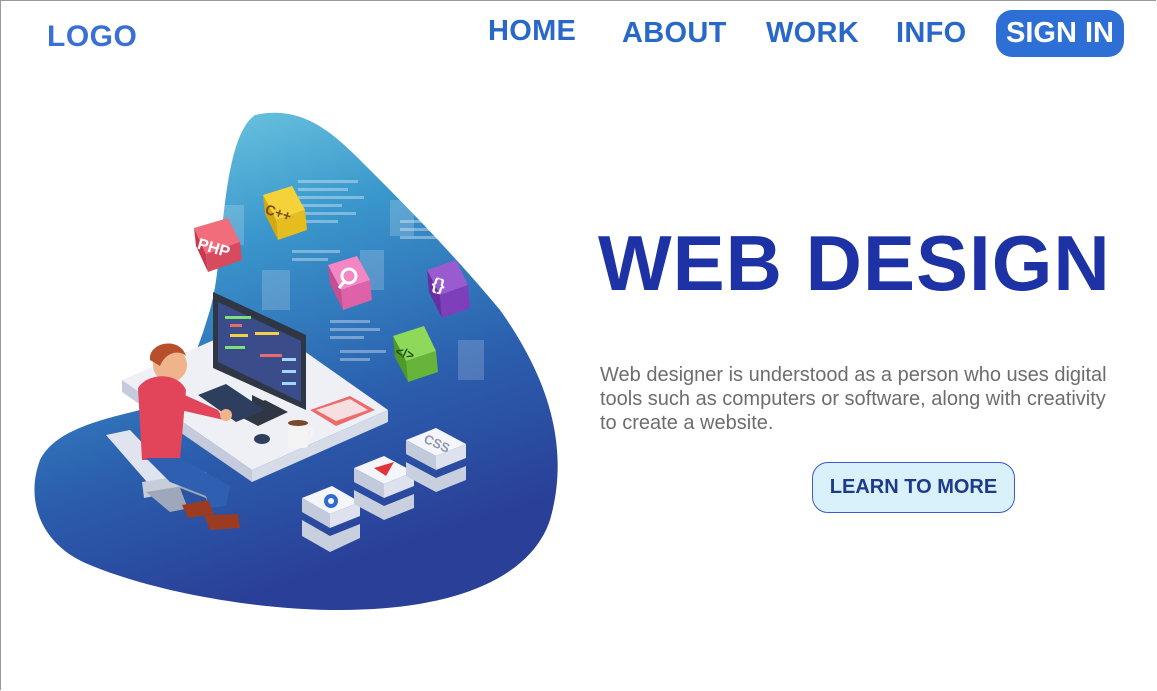  I want to click on nav-info: INFO, so click(931, 33).